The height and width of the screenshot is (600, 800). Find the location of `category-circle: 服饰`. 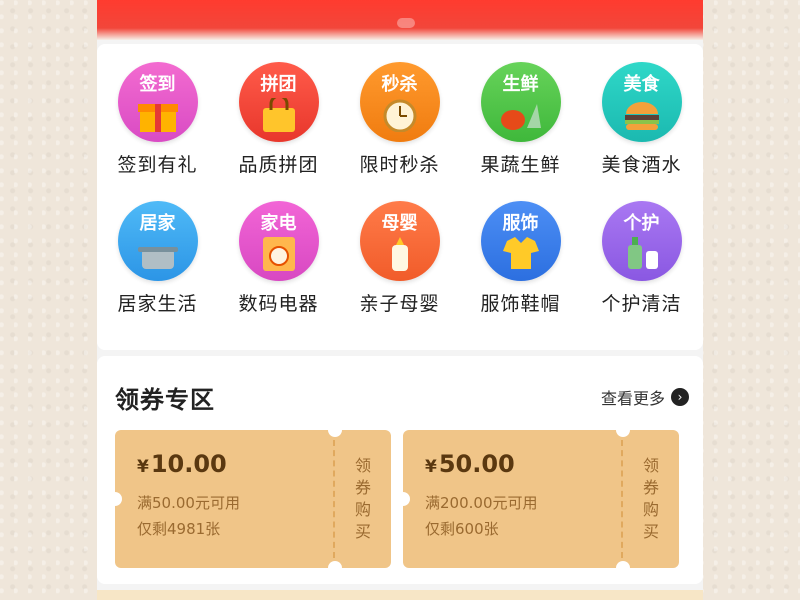

category-circle: 服饰 is located at coordinates (520, 241).